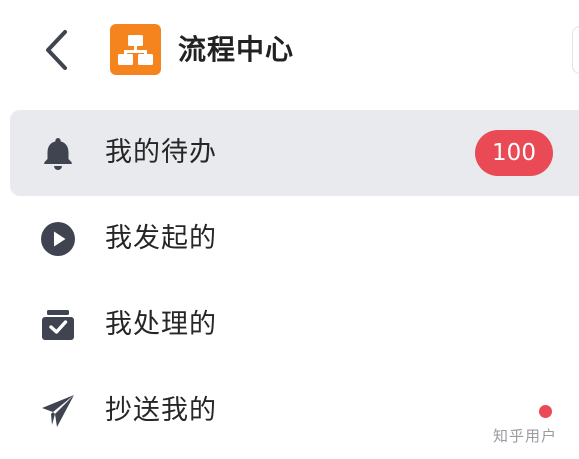 Image resolution: width=579 pixels, height=459 pixels. I want to click on bell-icon, so click(58, 154).